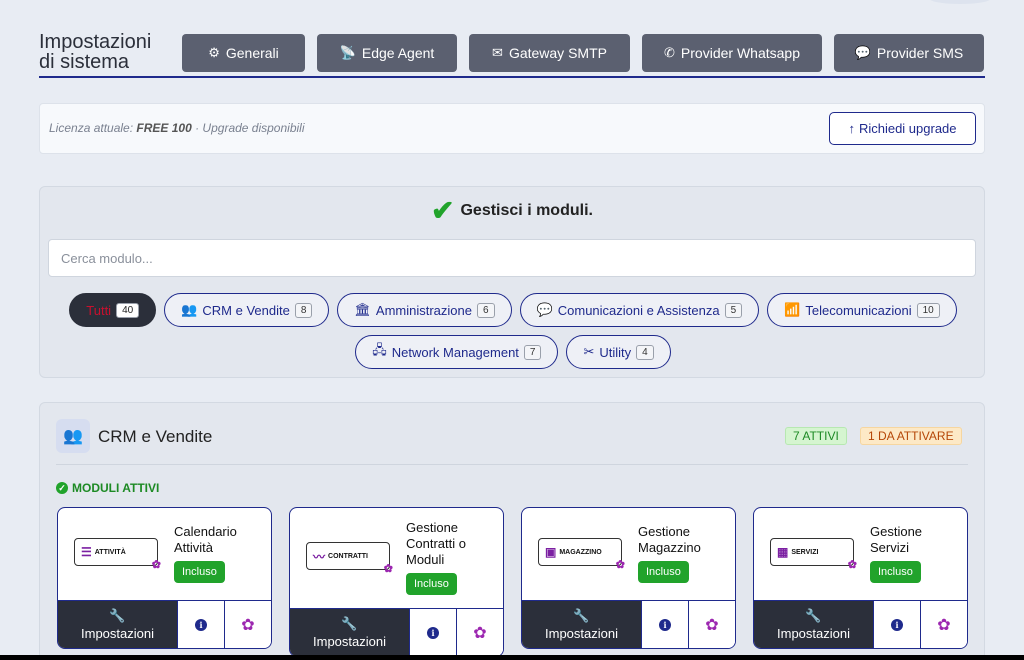  Describe the element at coordinates (214, 52) in the screenshot. I see `gears-icon: ⚙` at that location.